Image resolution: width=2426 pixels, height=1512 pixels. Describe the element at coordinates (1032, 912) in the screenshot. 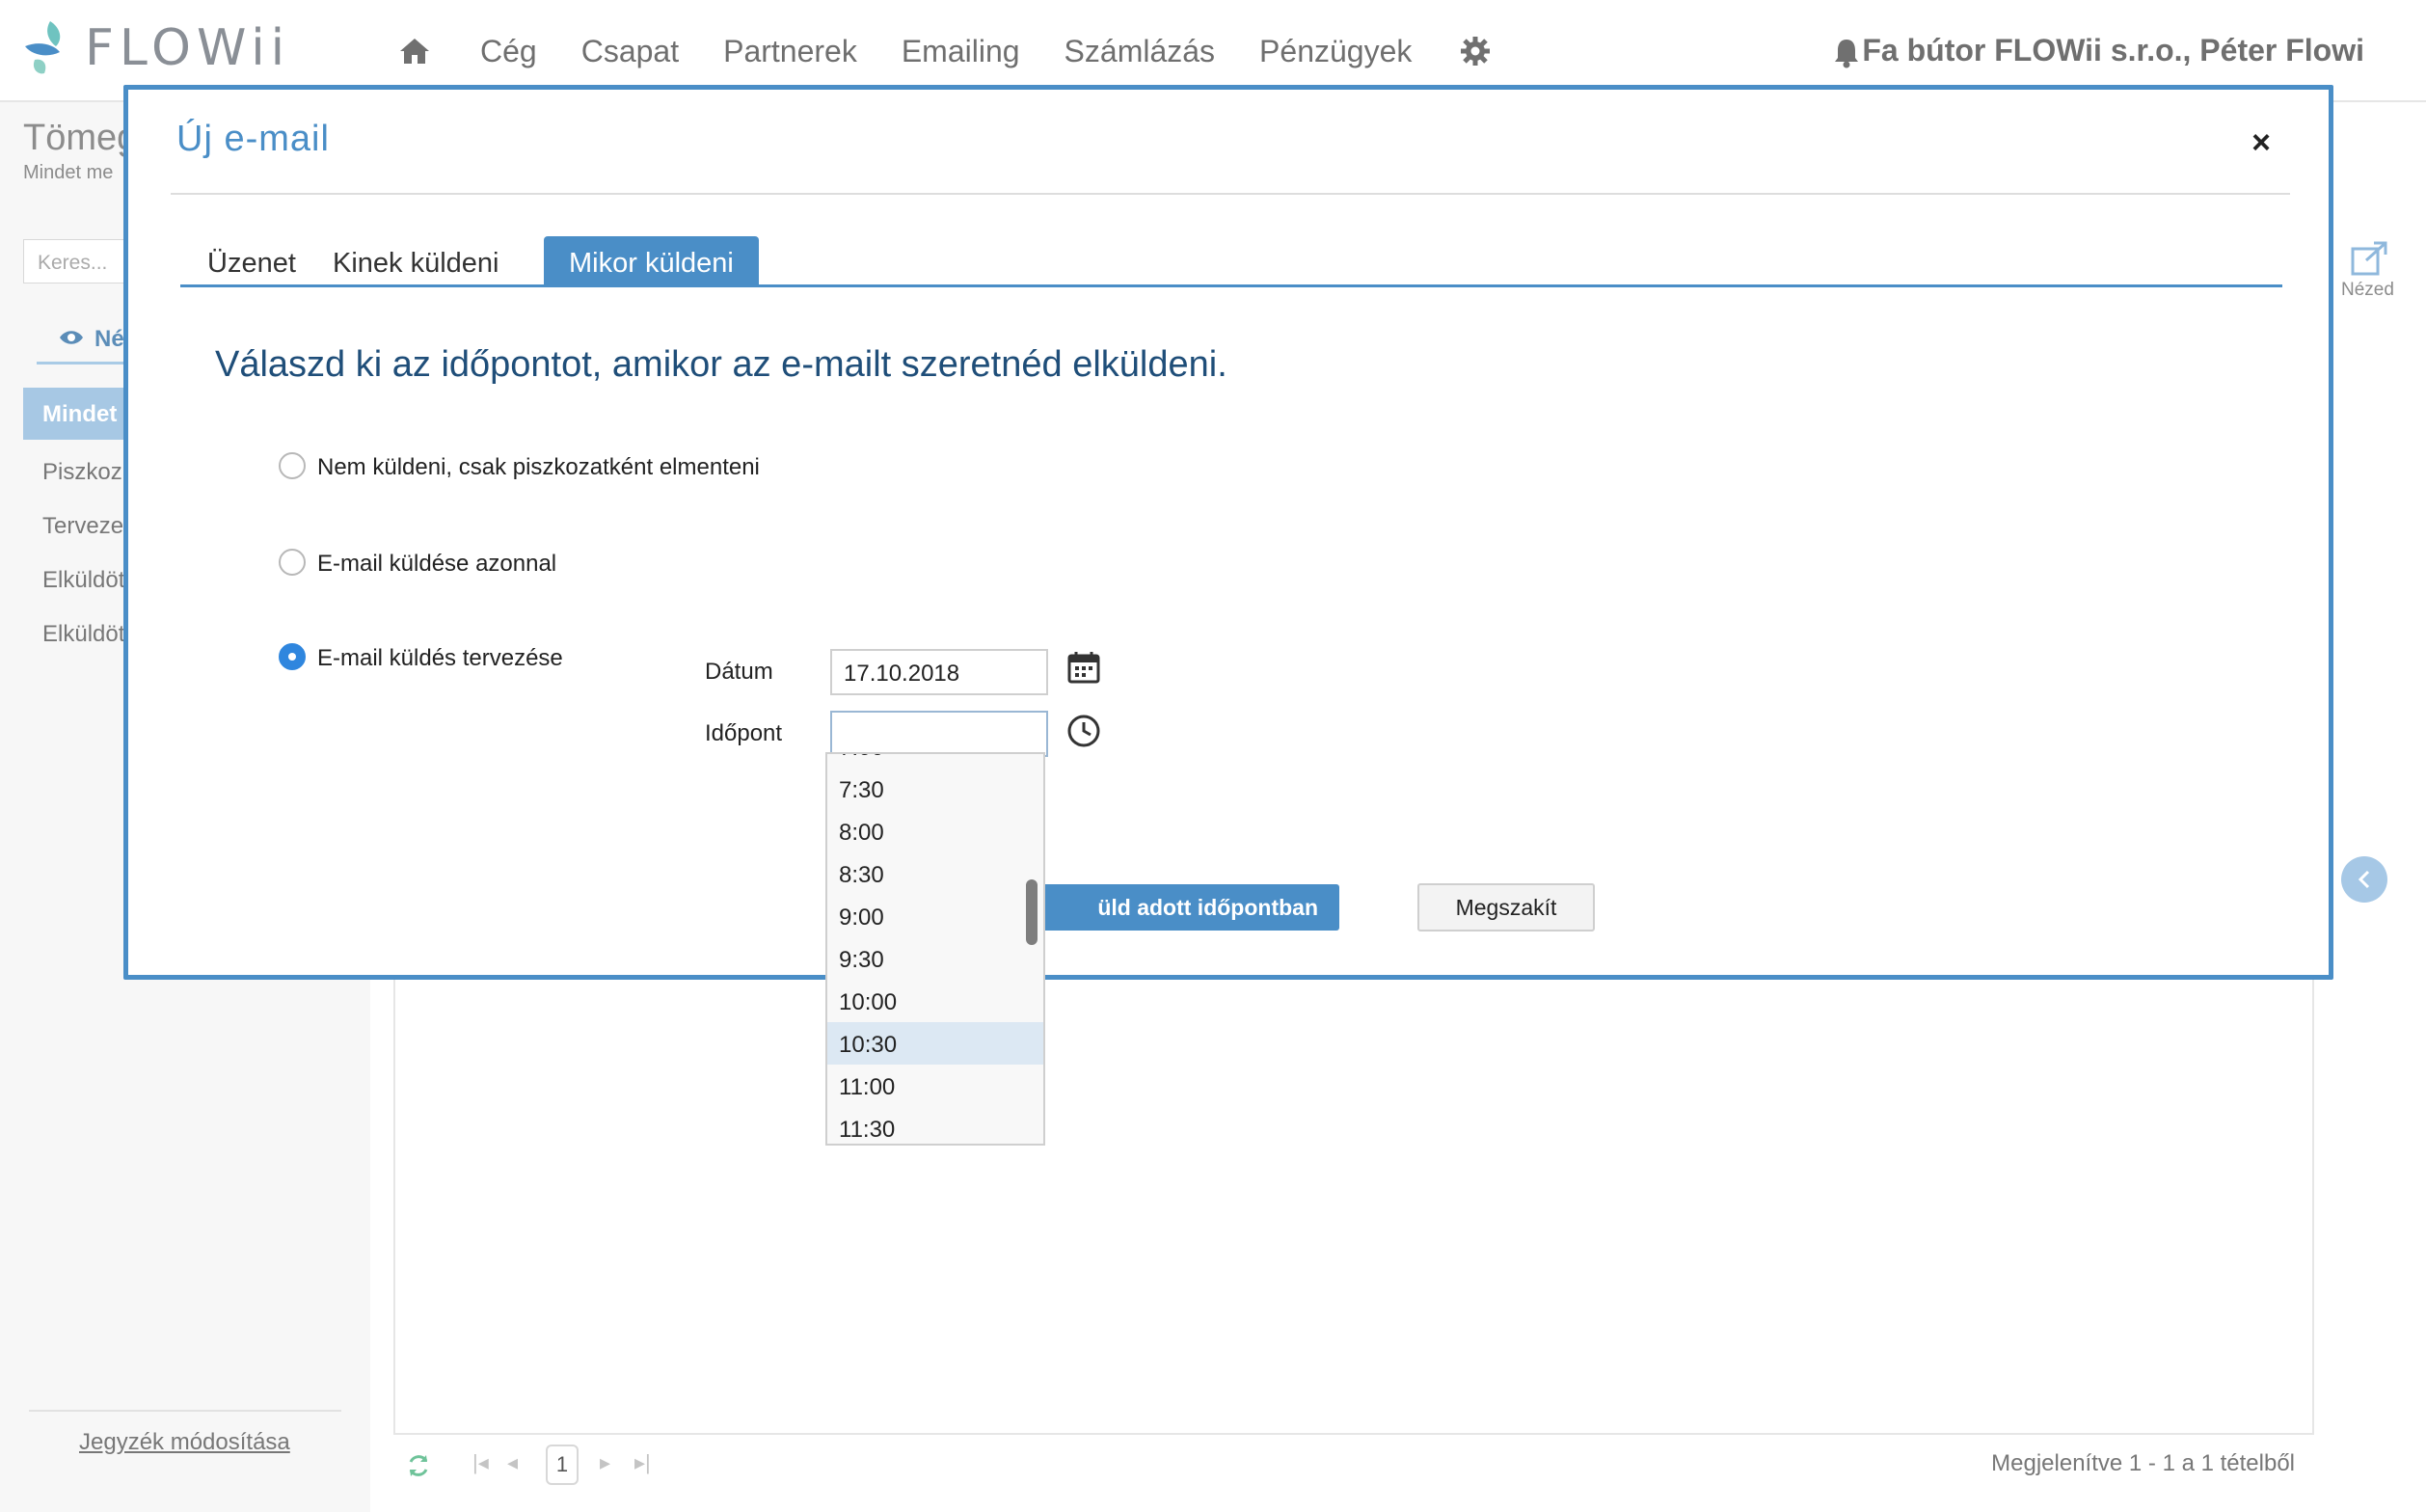

I see `dropdown-scrollbar` at that location.